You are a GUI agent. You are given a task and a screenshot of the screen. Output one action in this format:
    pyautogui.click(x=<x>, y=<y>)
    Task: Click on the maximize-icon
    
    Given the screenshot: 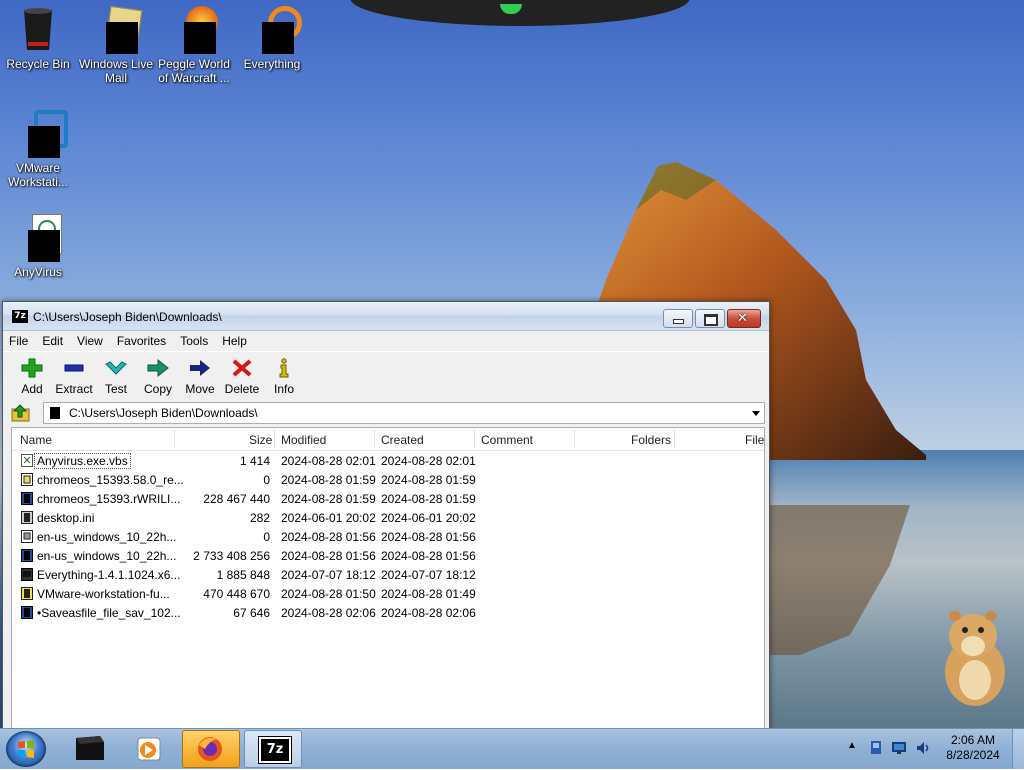 What is the action you would take?
    pyautogui.click(x=711, y=320)
    